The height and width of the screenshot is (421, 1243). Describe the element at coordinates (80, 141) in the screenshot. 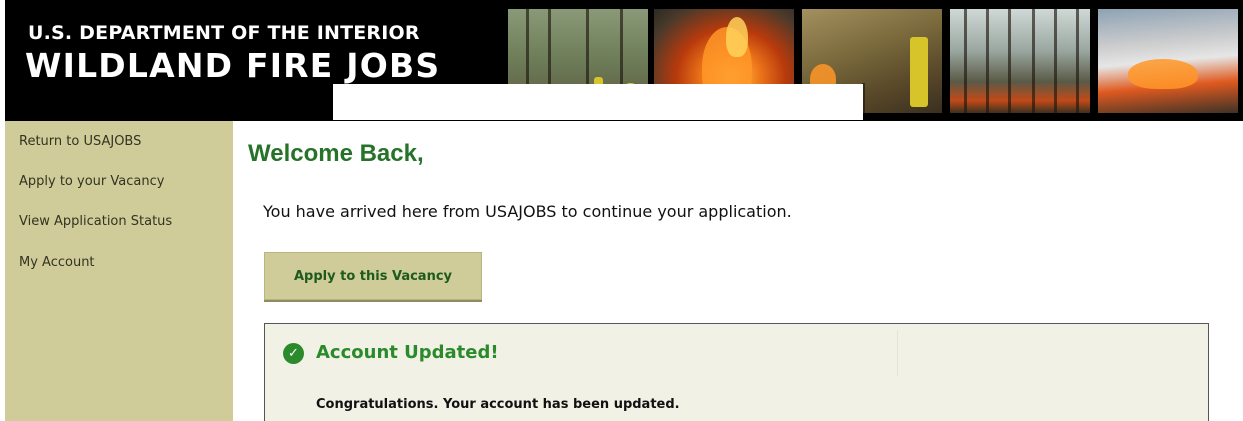

I see `sidebar-item-return-to-usajobs: Return to USAJOBS` at that location.